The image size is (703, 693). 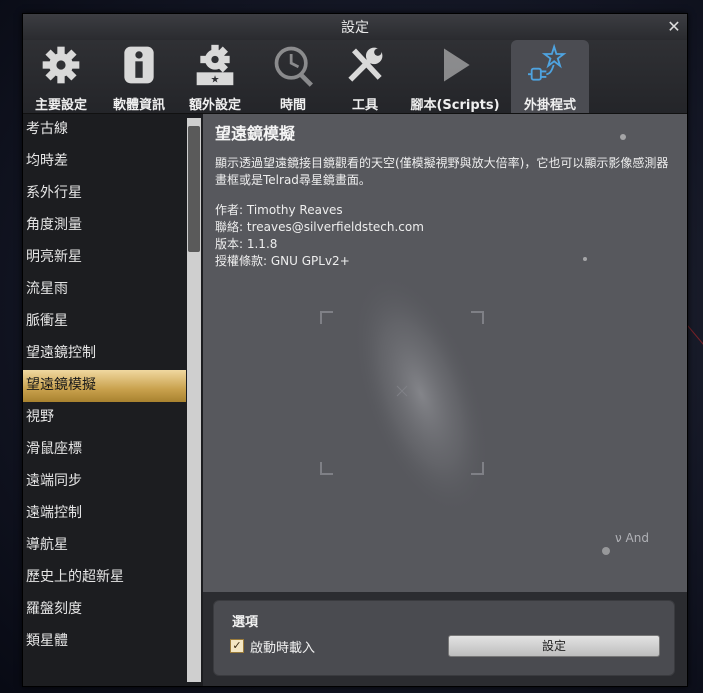 What do you see at coordinates (364, 105) in the screenshot?
I see `tab-label: 工具` at bounding box center [364, 105].